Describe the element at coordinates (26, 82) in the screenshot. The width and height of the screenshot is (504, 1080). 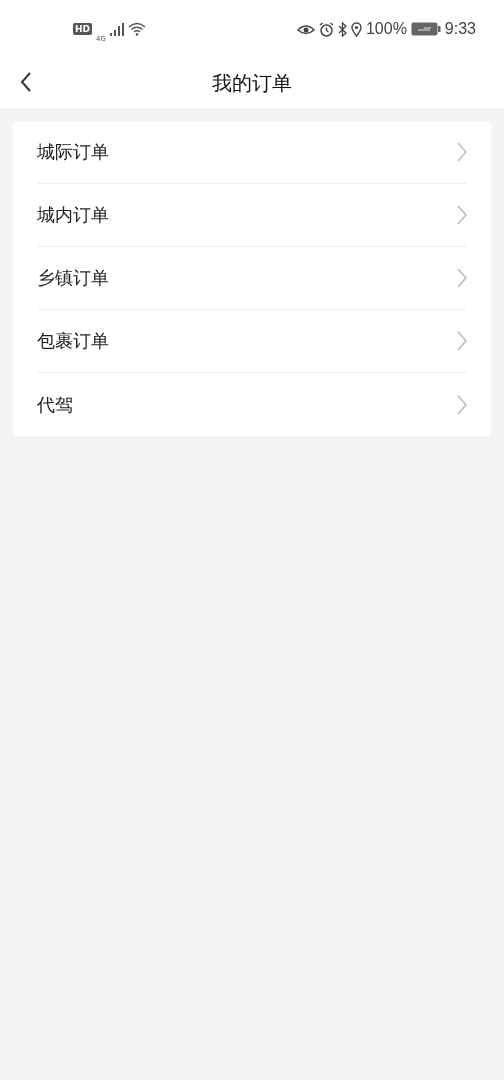
I see `back-icon` at that location.